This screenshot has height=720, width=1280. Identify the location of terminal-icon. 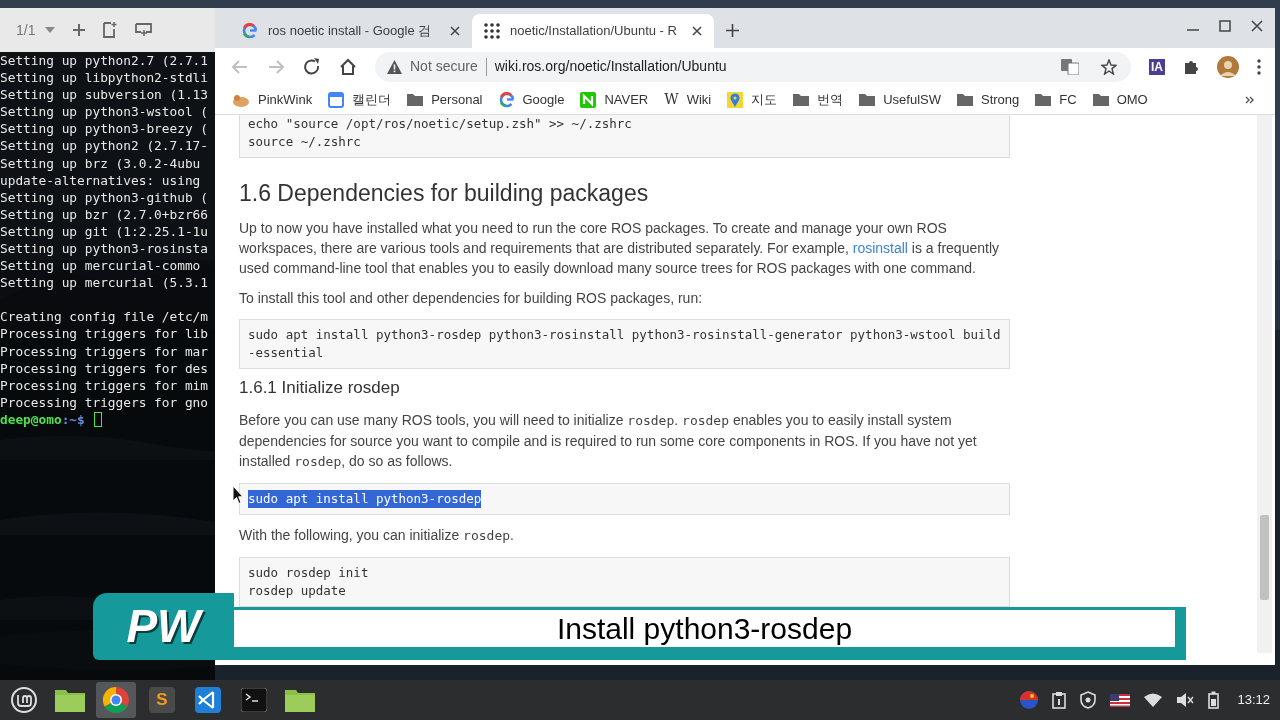
(254, 700).